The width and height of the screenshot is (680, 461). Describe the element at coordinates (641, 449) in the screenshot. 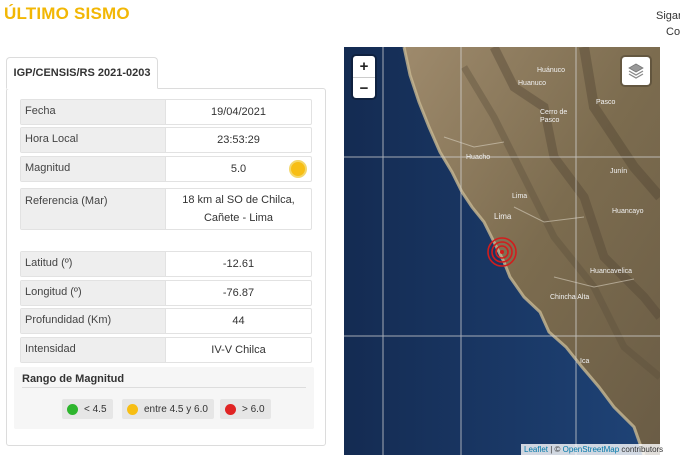

I see `attribution-tail: contributors` at that location.